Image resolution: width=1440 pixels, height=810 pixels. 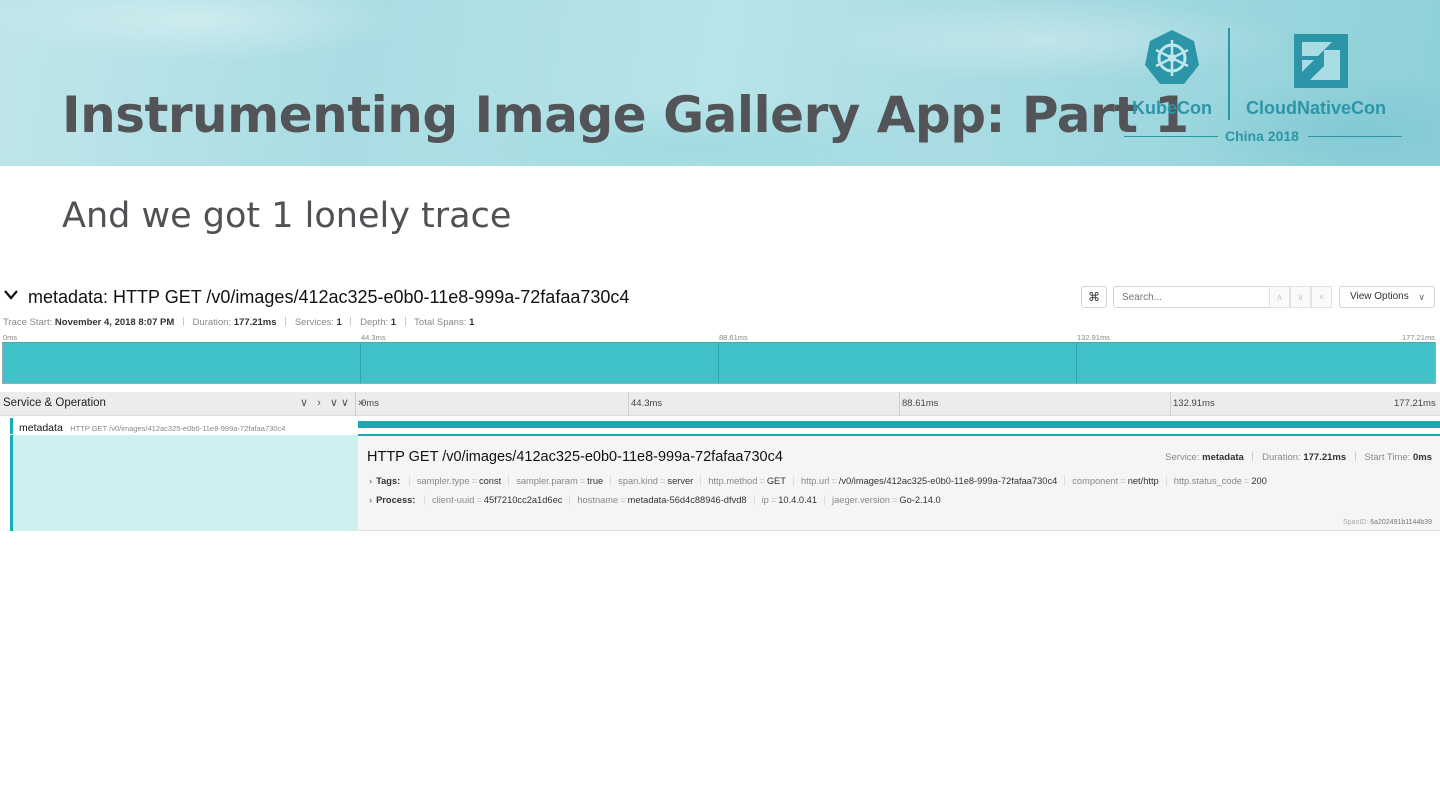 What do you see at coordinates (1387, 297) in the screenshot?
I see `view-options-dropdown: View Options ∨` at bounding box center [1387, 297].